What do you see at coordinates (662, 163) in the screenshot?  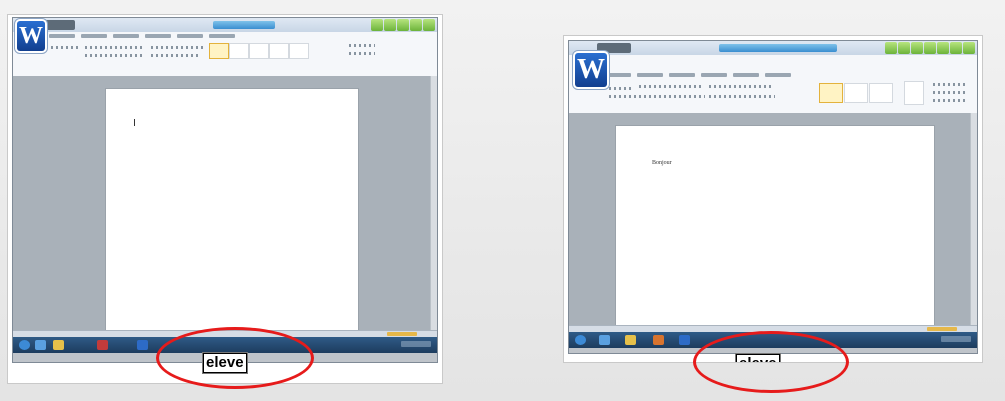 I see `document-text: Bonjour` at bounding box center [662, 163].